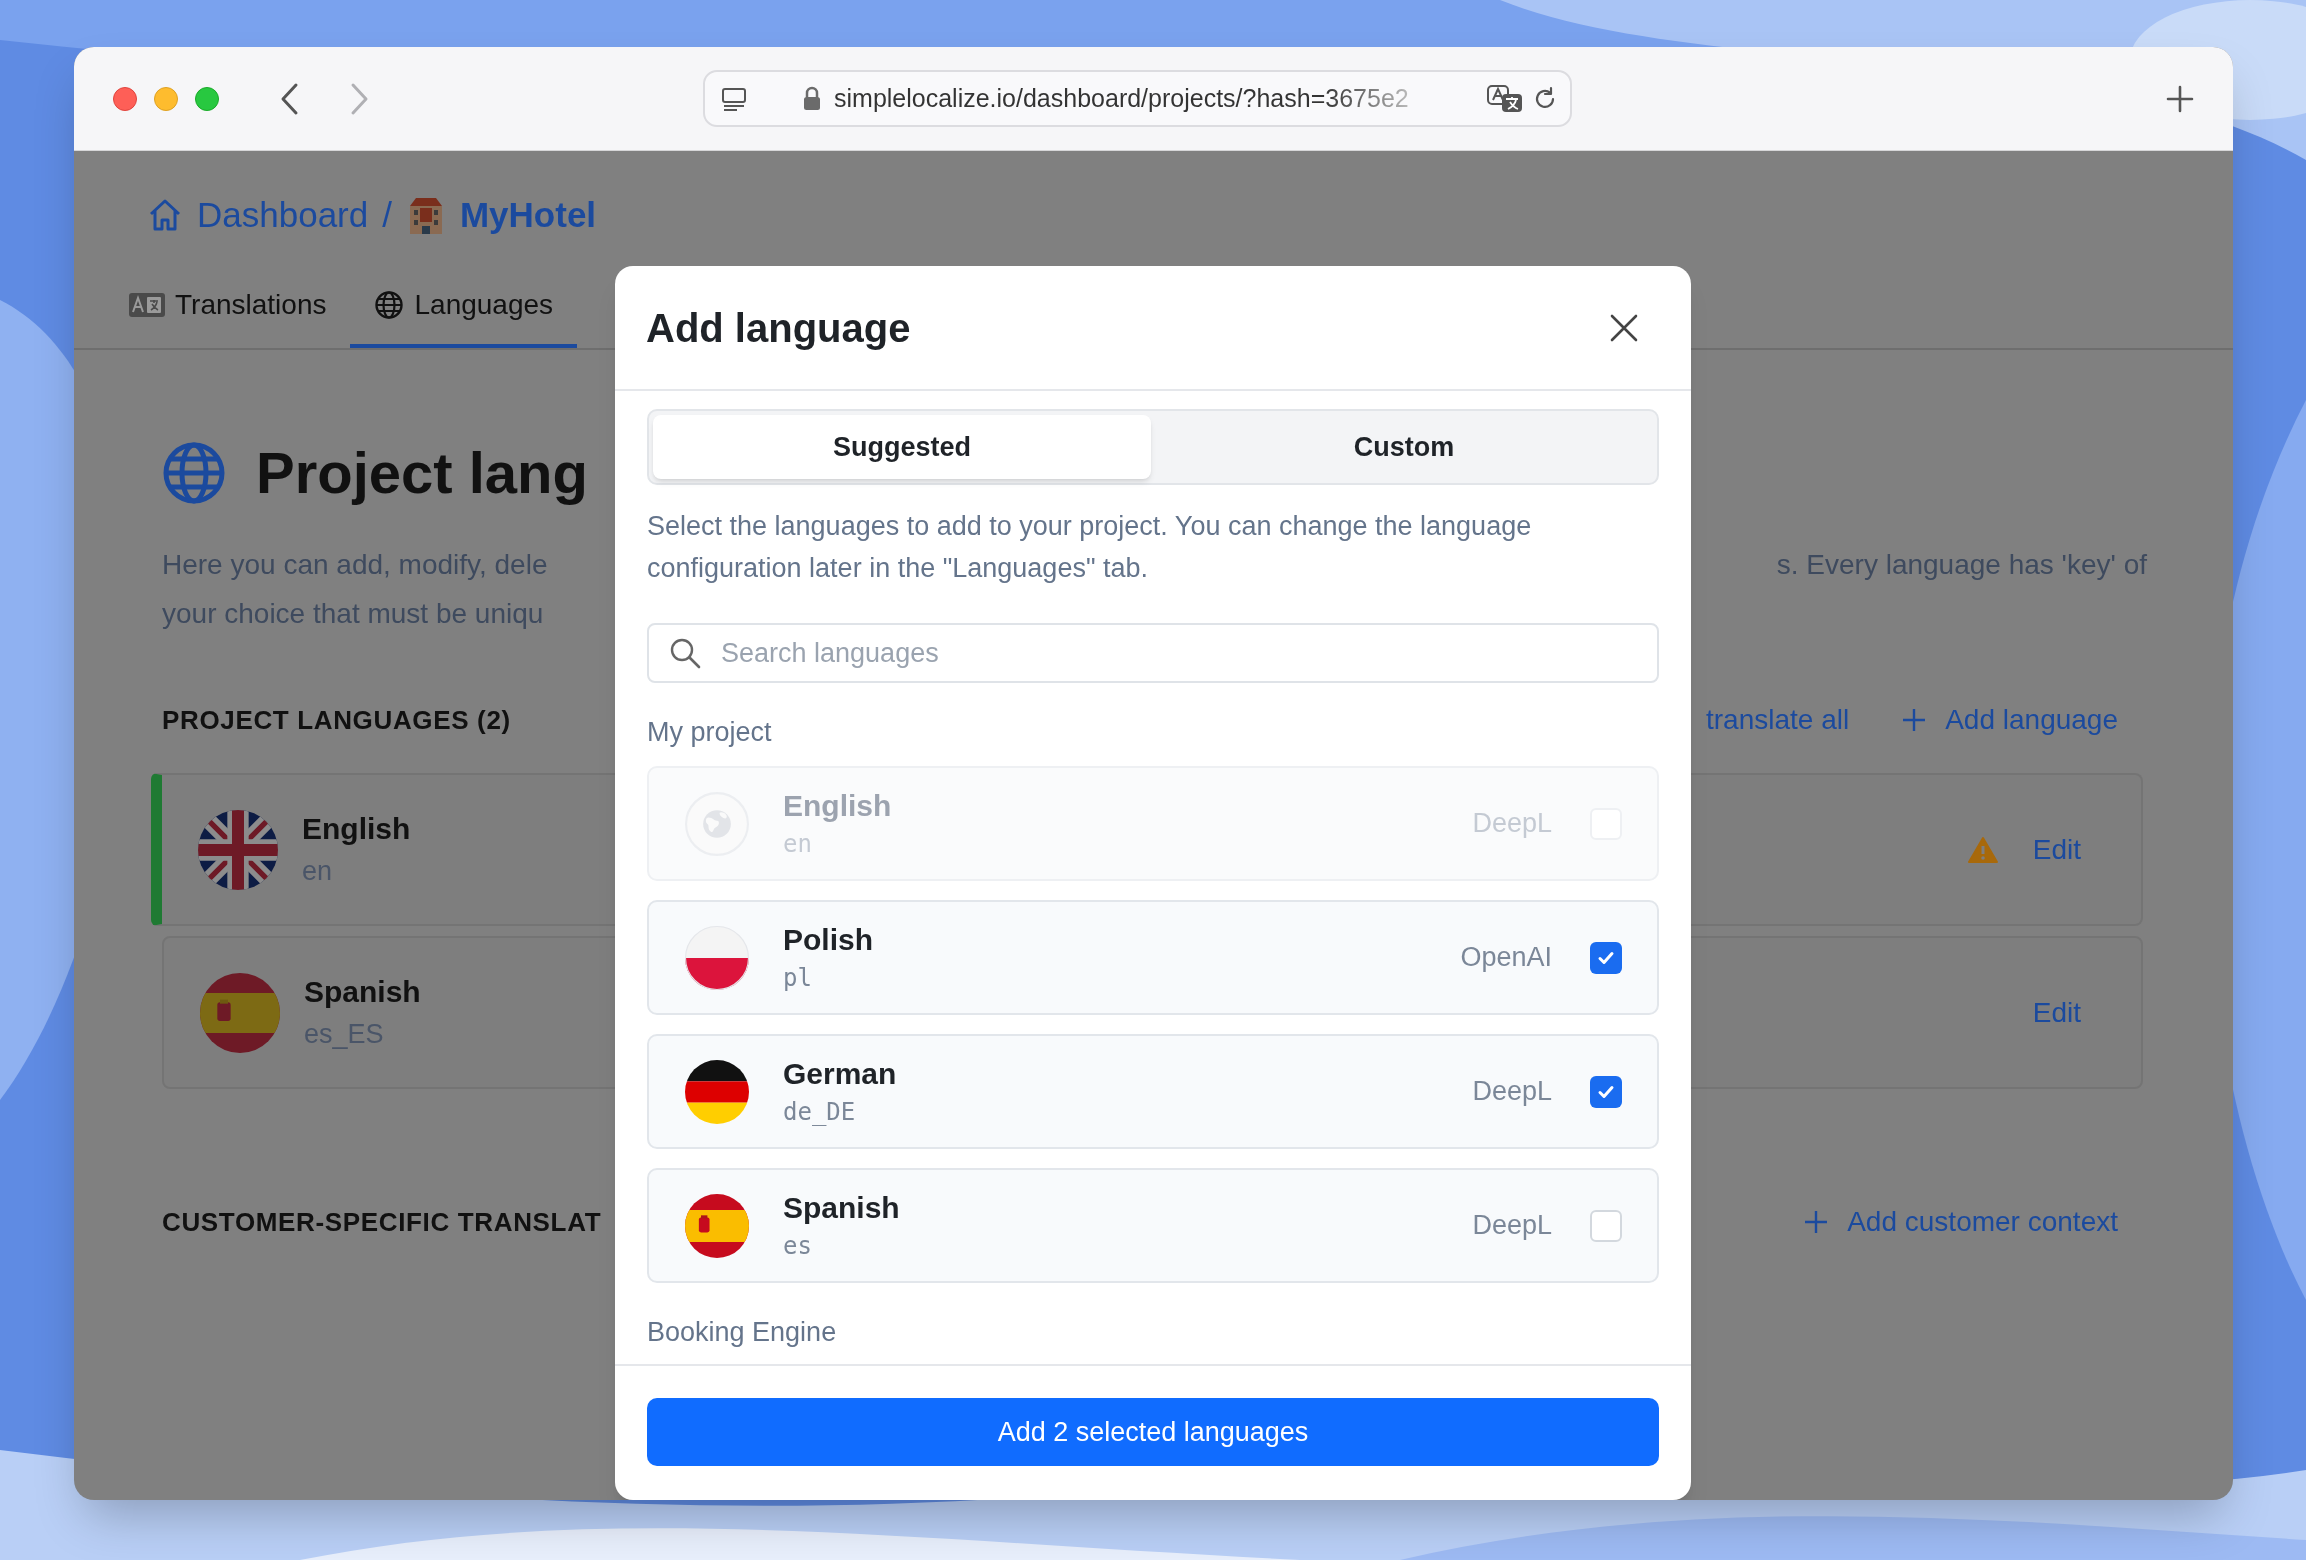 This screenshot has width=2306, height=1560. What do you see at coordinates (2180, 98) in the screenshot?
I see `new-tab-icon` at bounding box center [2180, 98].